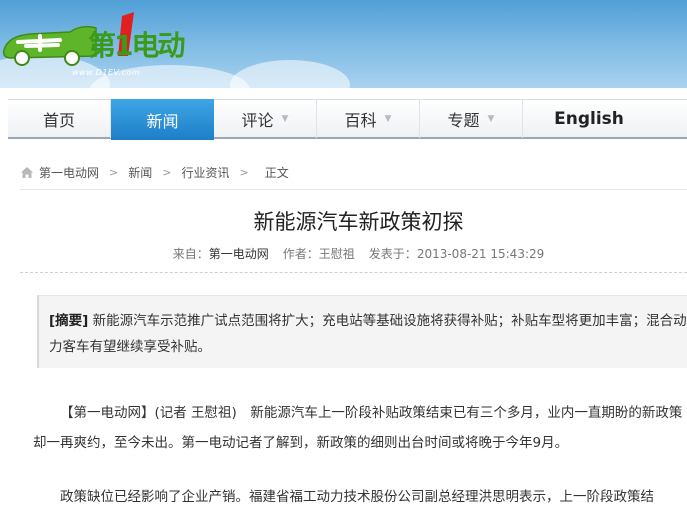 The image size is (687, 512). I want to click on nav-item-news: 新闻, so click(162, 119).